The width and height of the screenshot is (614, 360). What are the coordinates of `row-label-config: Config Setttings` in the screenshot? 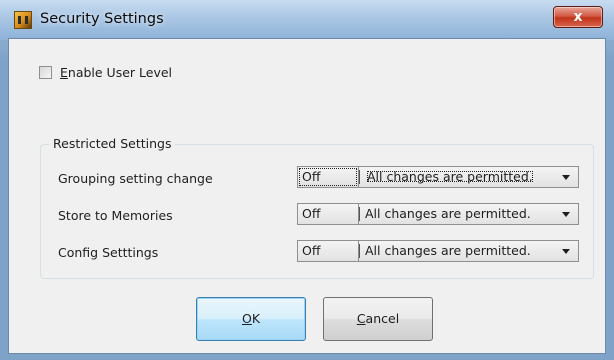 It's located at (108, 252).